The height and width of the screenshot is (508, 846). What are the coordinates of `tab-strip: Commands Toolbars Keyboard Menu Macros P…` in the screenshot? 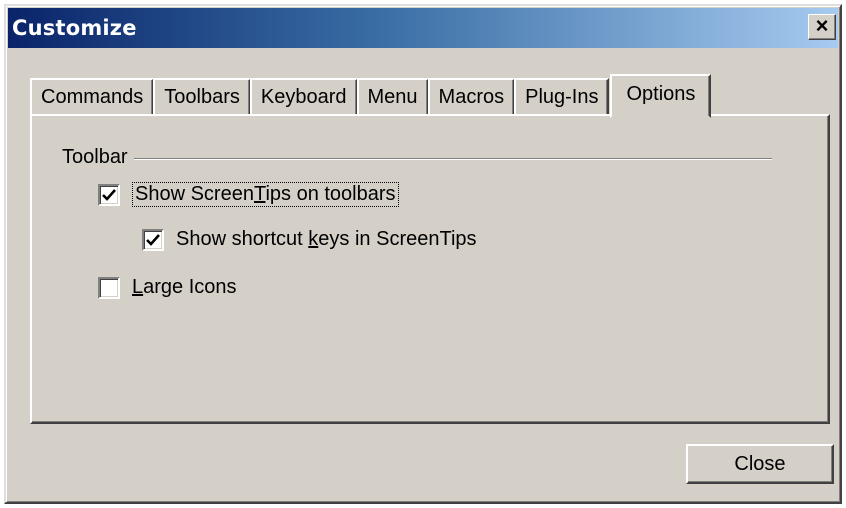 It's located at (371, 95).